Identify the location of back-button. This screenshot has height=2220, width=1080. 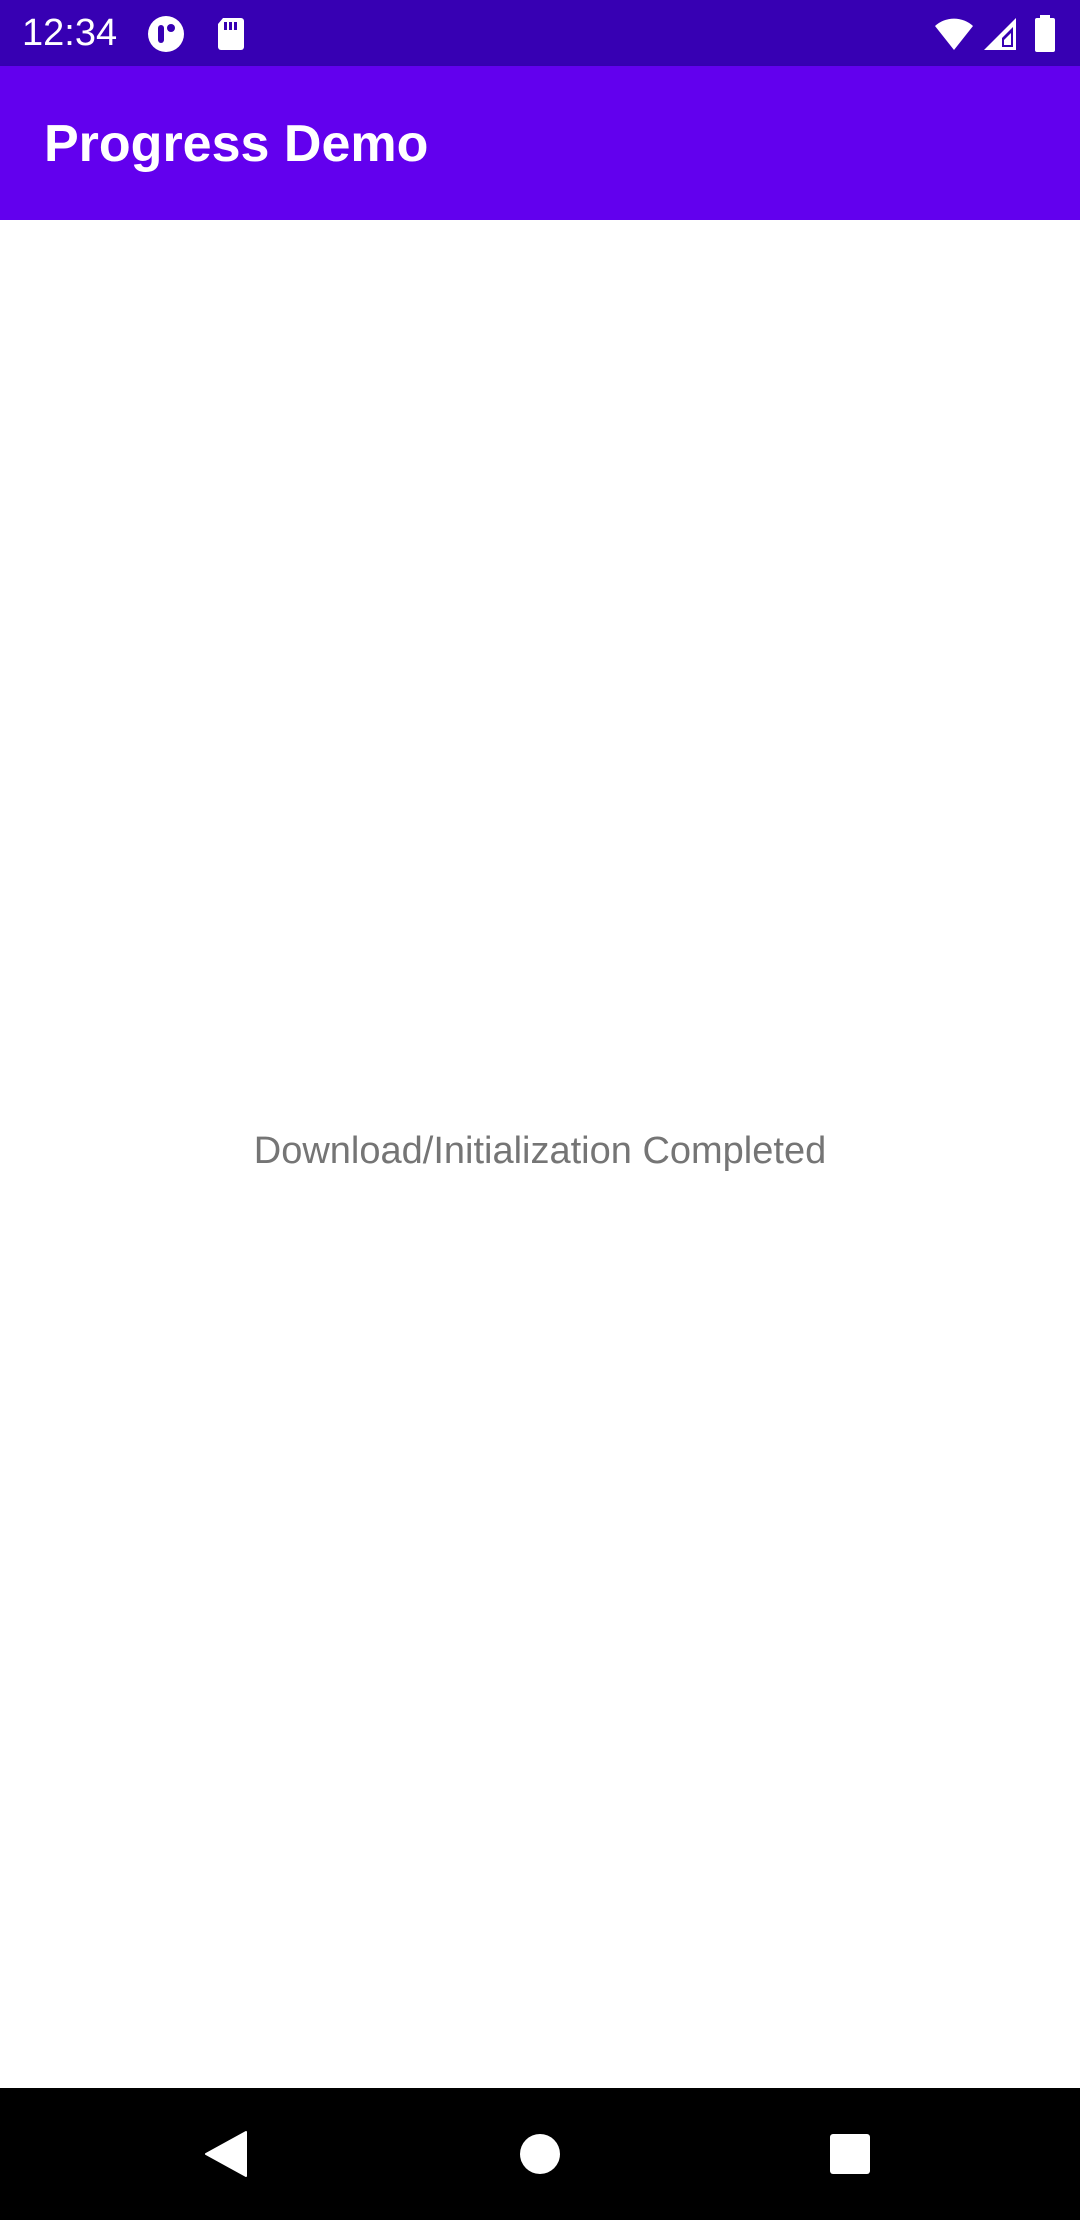
(226, 2154).